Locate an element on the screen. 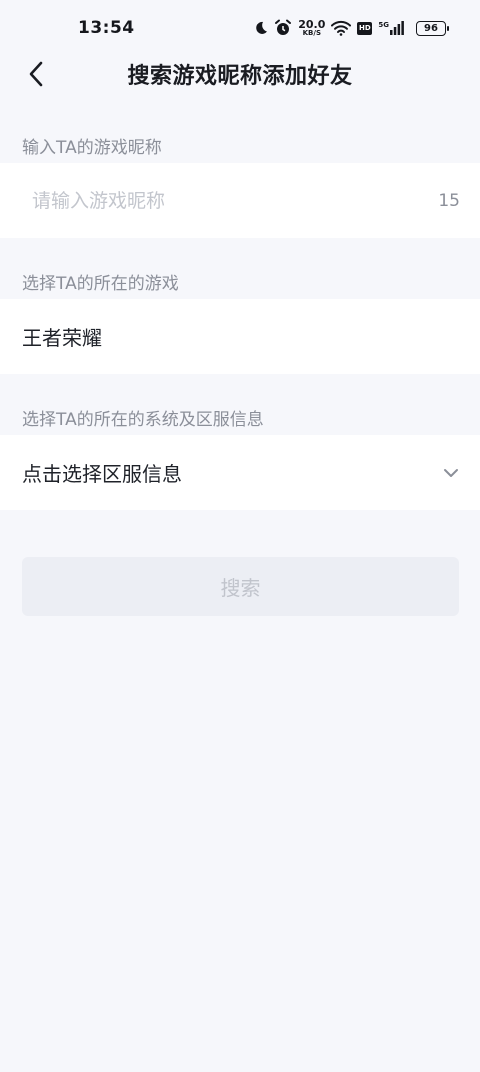  nickname-section-label: 输入TA的游戏昵称 is located at coordinates (92, 148).